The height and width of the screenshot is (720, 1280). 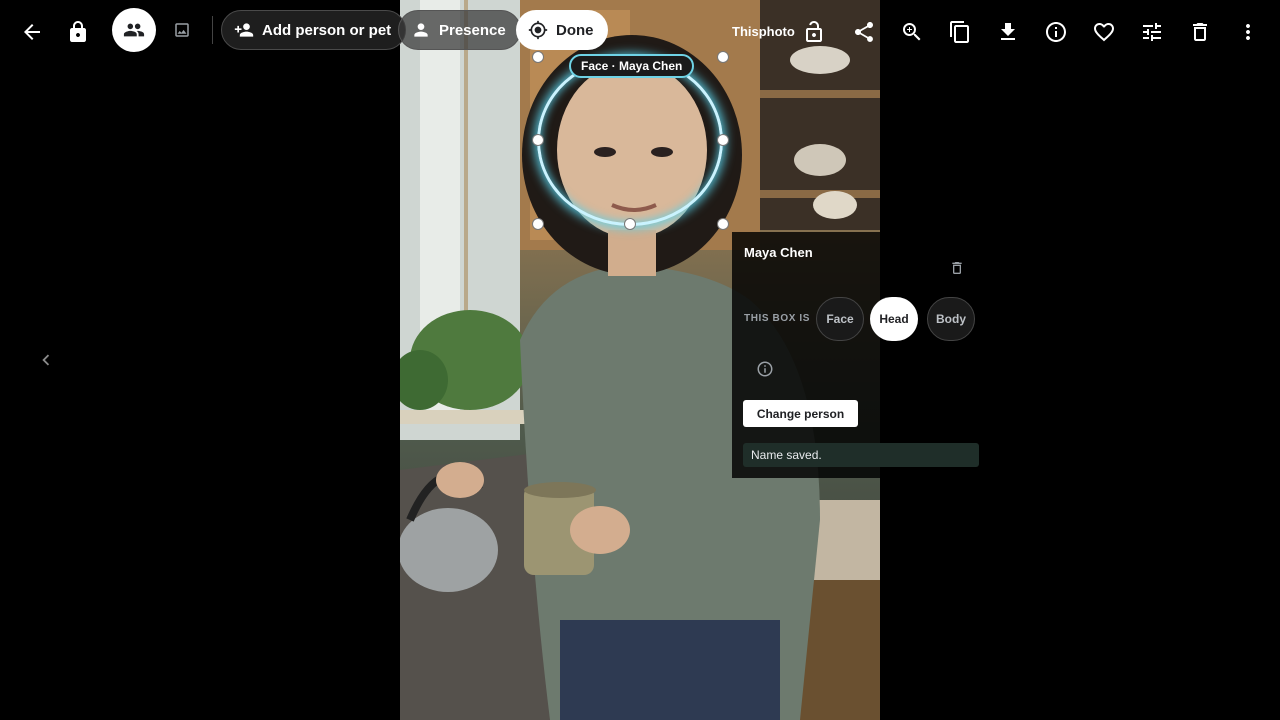 I want to click on done-label: Done, so click(x=575, y=30).